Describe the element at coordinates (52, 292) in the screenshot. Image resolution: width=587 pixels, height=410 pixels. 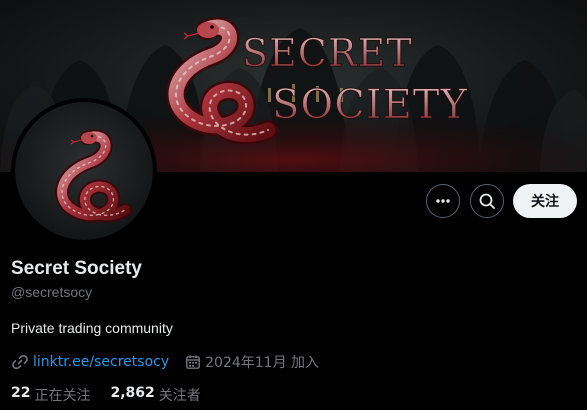
I see `user-handle: @secretsocy` at that location.